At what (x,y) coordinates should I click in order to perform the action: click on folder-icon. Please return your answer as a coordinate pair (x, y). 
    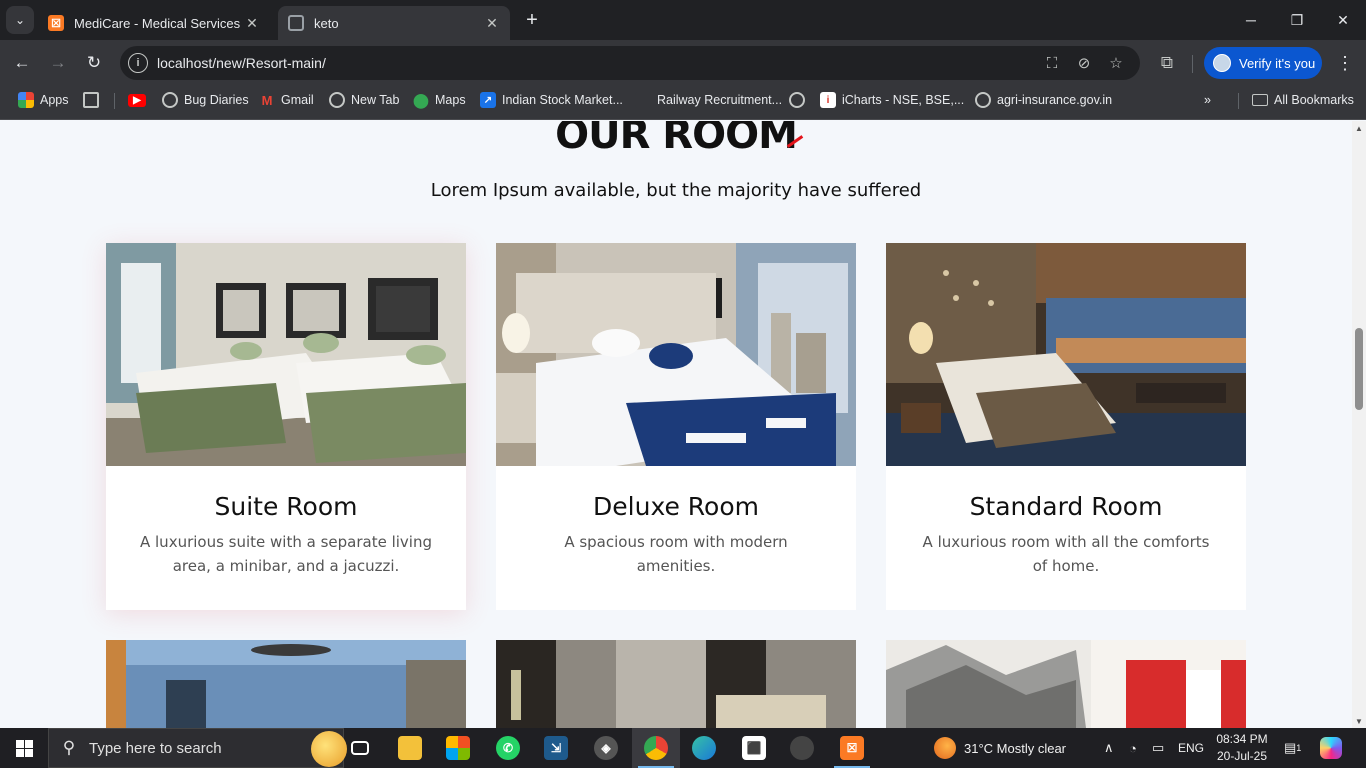
    Looking at the image, I should click on (1260, 100).